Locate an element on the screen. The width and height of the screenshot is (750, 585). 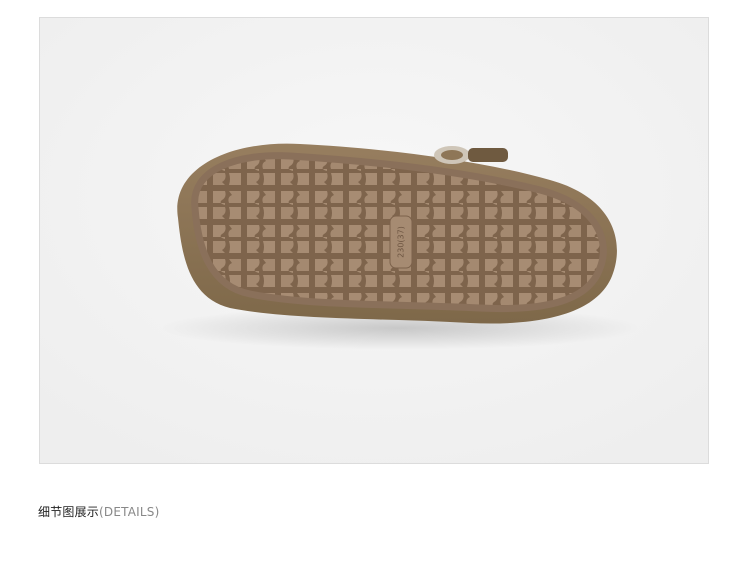
size-marking: 230(37) is located at coordinates (401, 242).